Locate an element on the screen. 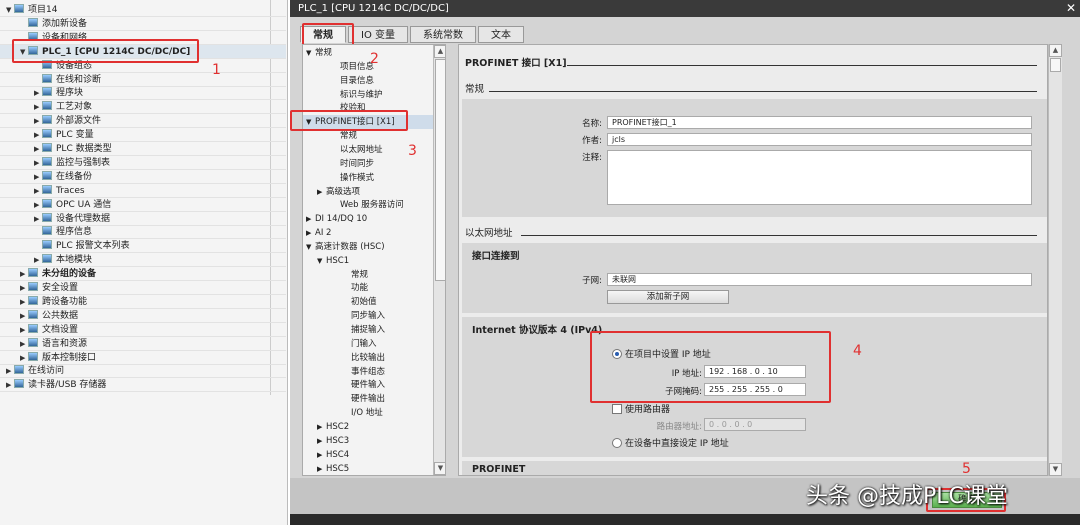  nav-item: ▶ HSC2 is located at coordinates (369, 427).